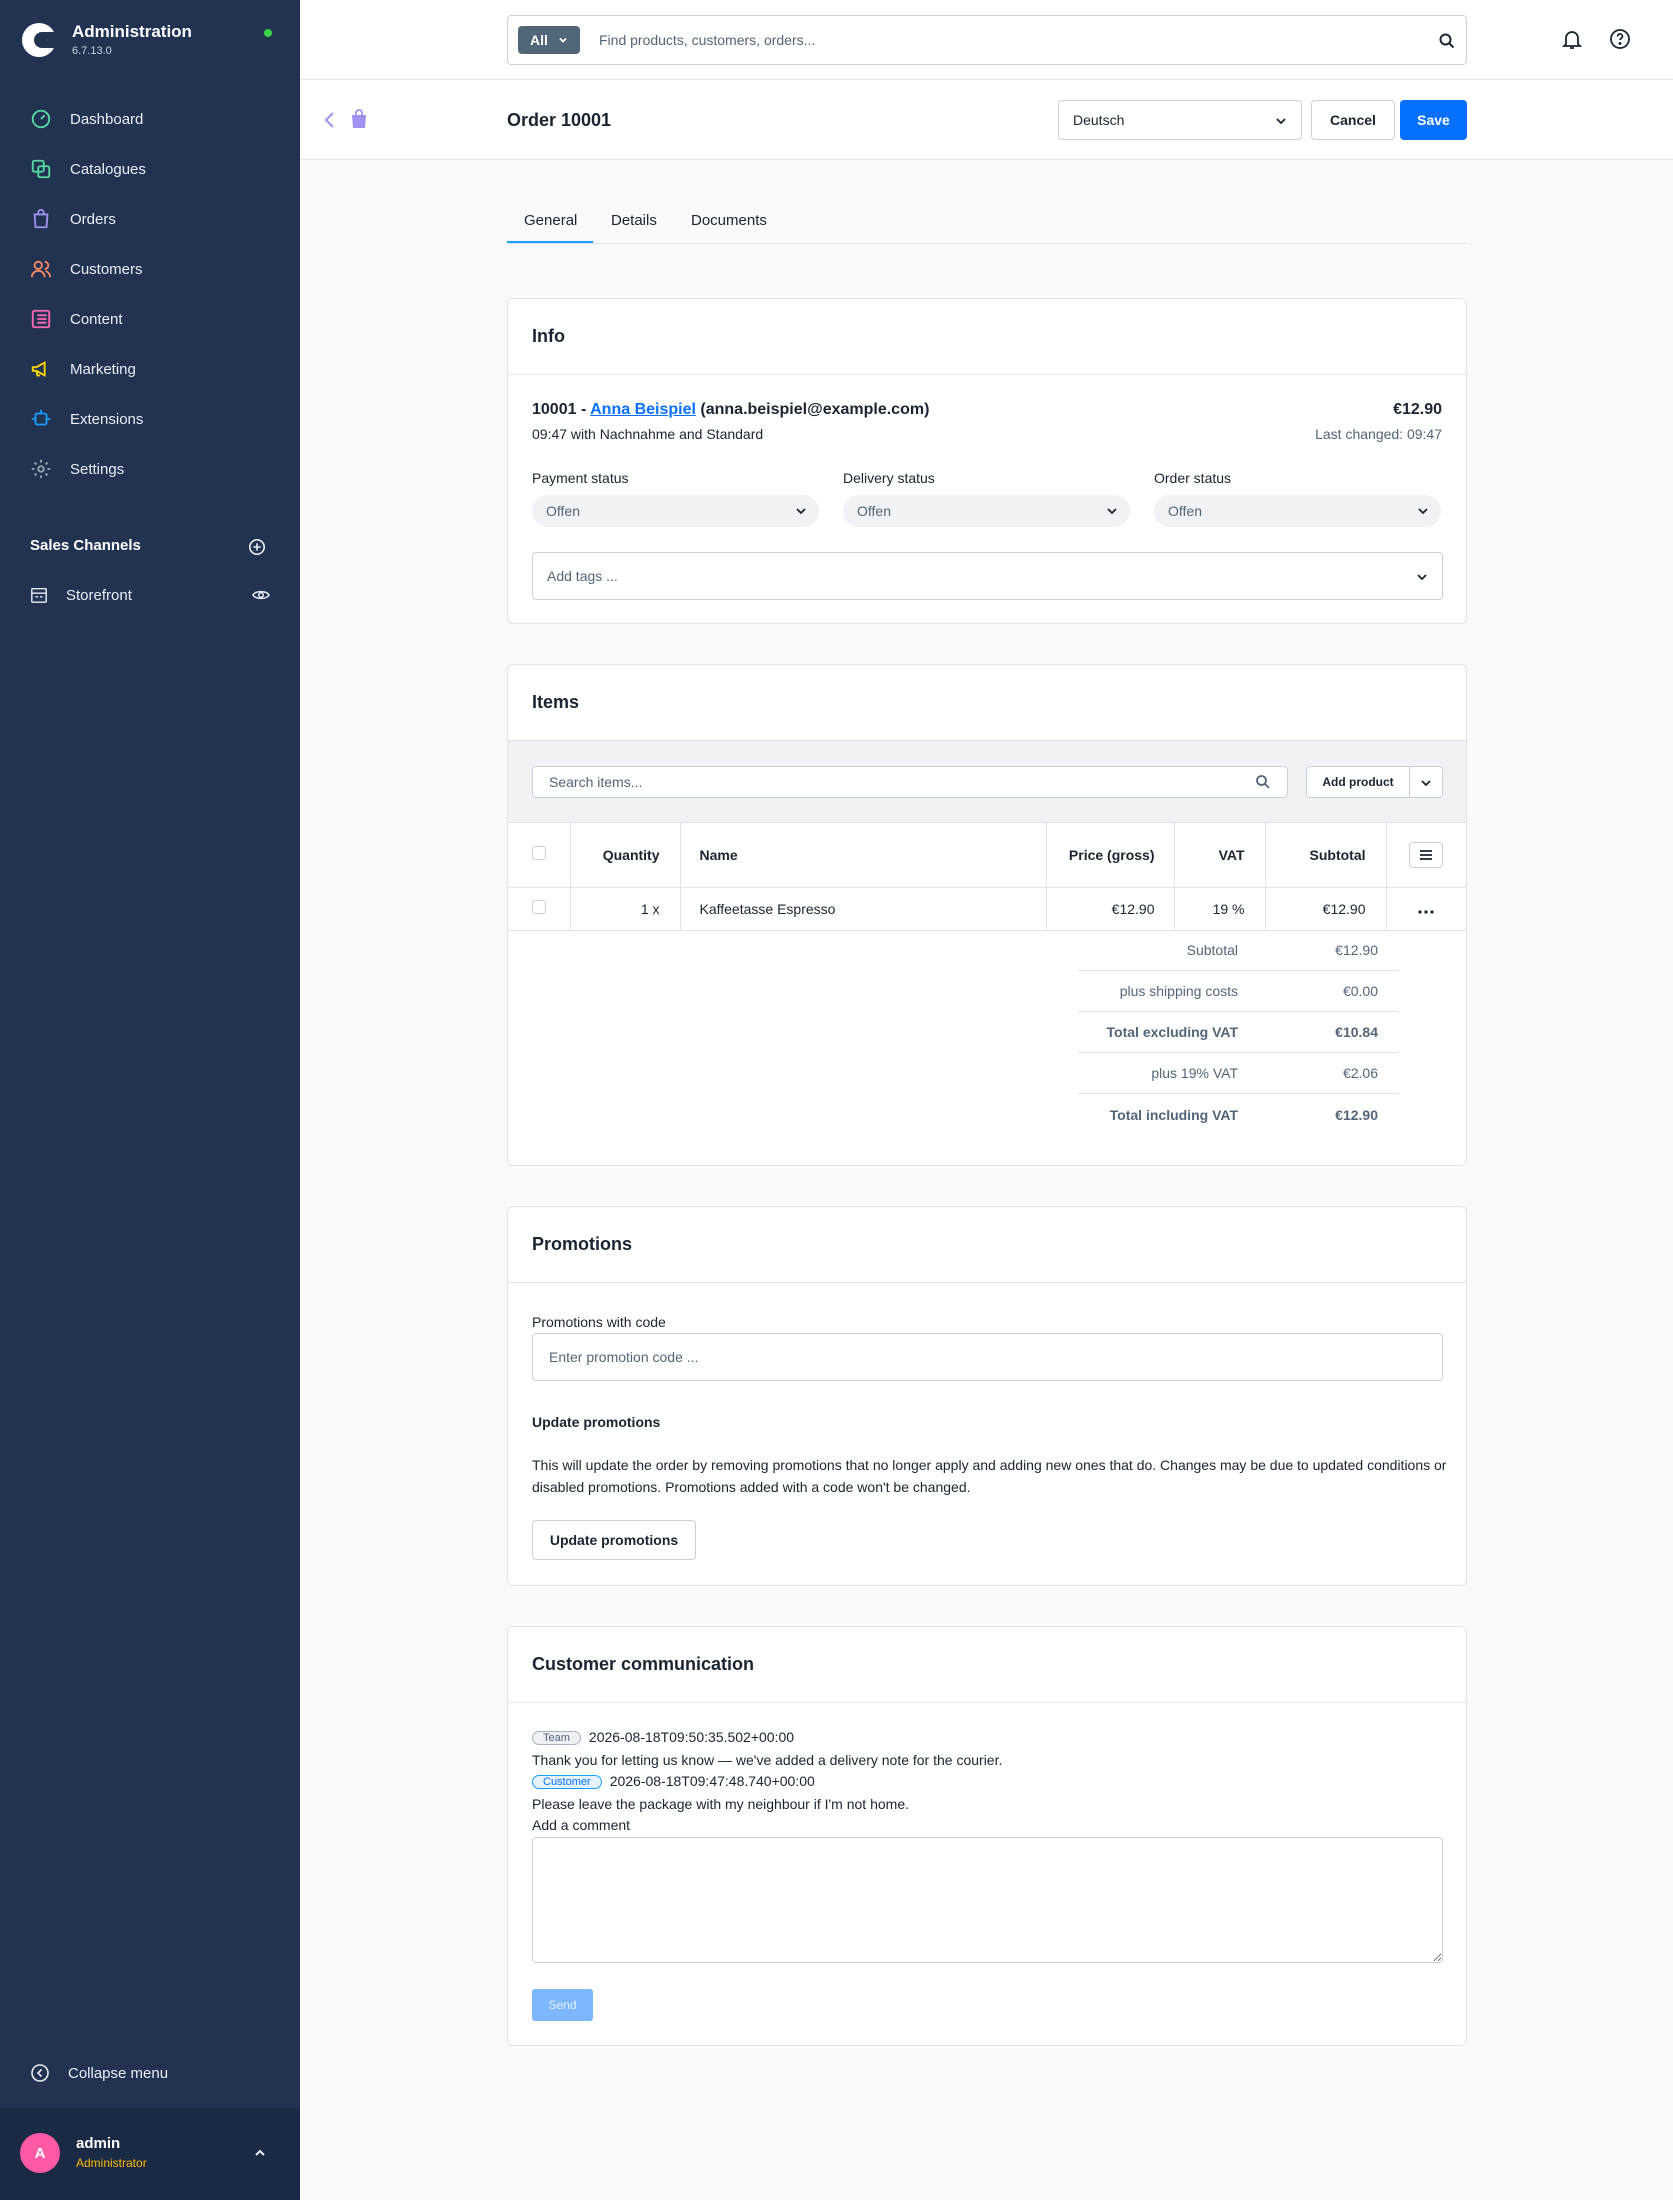 The image size is (1673, 2200). What do you see at coordinates (1358, 782) in the screenshot?
I see `add-product-button: Add product` at bounding box center [1358, 782].